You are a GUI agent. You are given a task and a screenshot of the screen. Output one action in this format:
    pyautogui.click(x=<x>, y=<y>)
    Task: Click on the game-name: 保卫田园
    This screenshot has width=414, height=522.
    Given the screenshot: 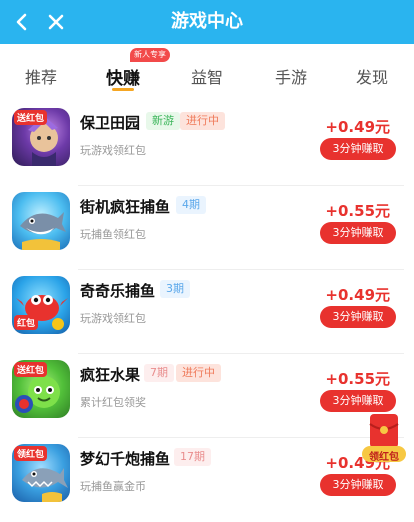 What is the action you would take?
    pyautogui.click(x=110, y=123)
    